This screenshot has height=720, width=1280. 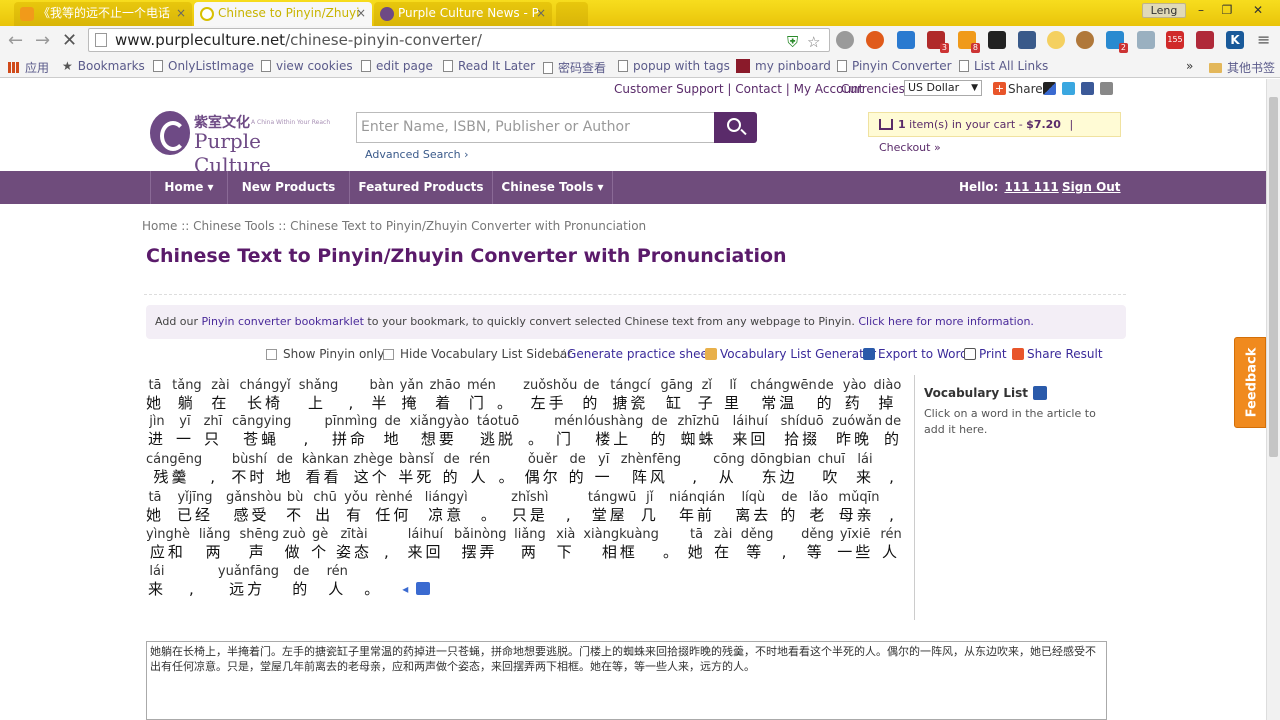 What do you see at coordinates (813, 42) in the screenshot?
I see `bookmark-star-icon: ☆` at bounding box center [813, 42].